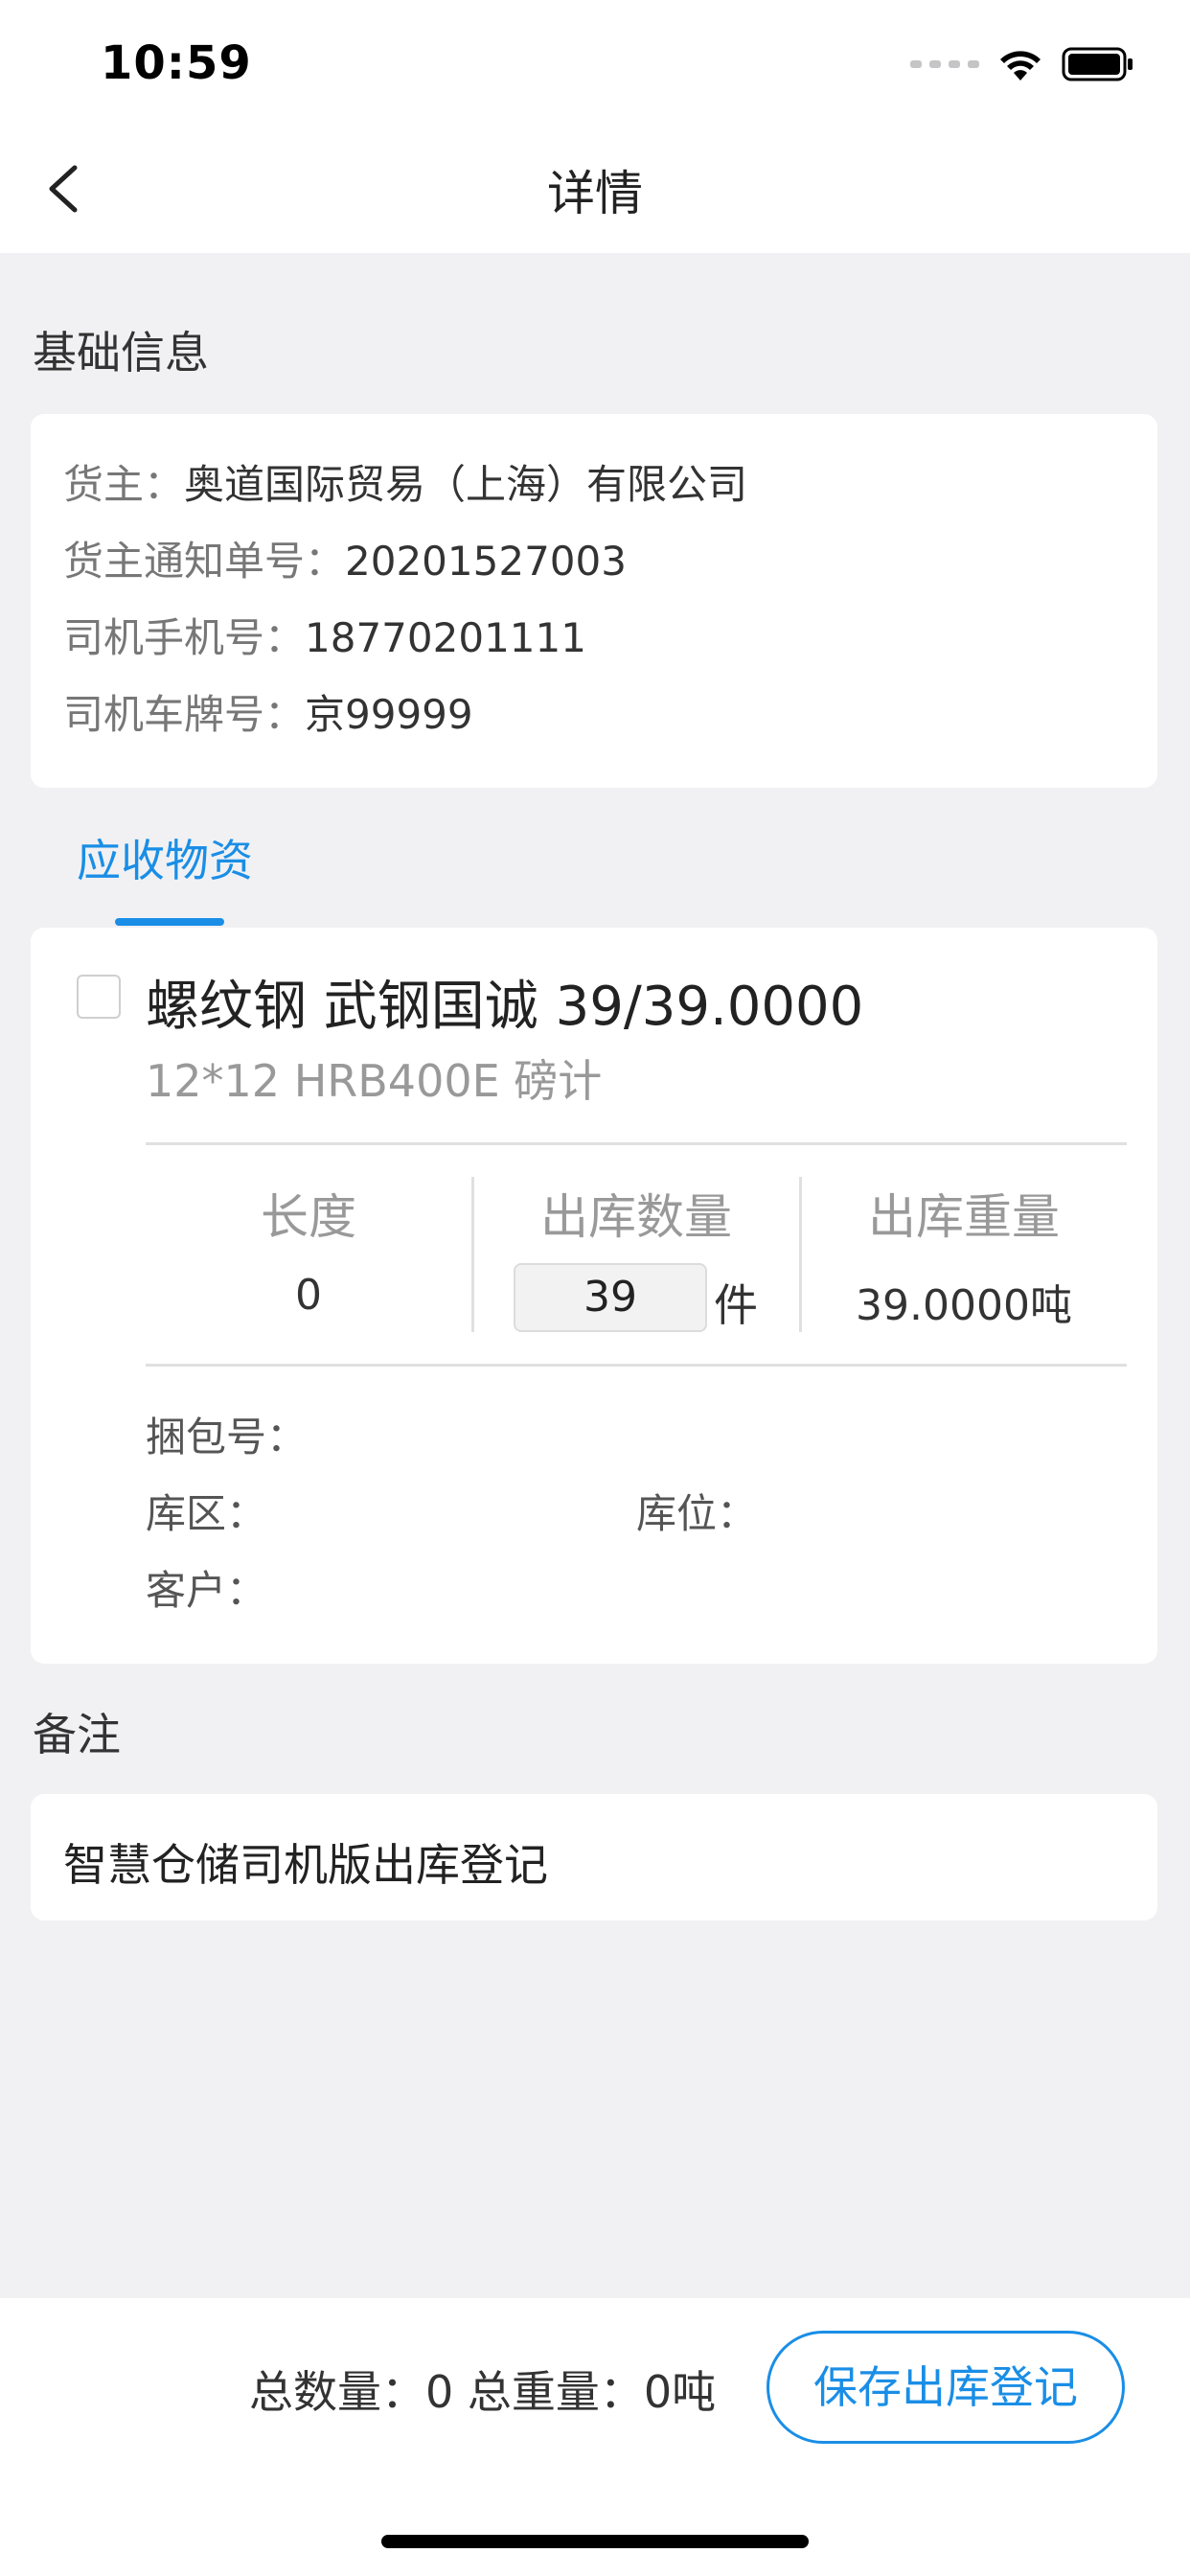 This screenshot has width=1190, height=2576. I want to click on cellular-signal-icon, so click(945, 64).